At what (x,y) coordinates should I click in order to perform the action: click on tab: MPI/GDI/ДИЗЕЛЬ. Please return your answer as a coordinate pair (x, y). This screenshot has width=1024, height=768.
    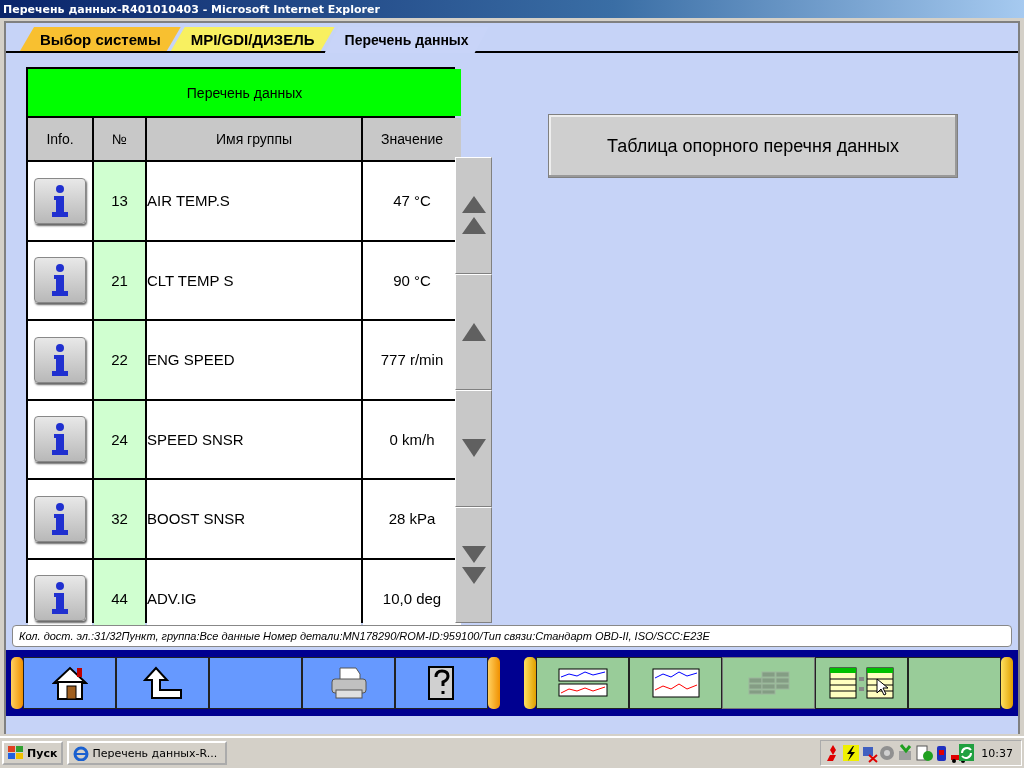
    Looking at the image, I should click on (252, 39).